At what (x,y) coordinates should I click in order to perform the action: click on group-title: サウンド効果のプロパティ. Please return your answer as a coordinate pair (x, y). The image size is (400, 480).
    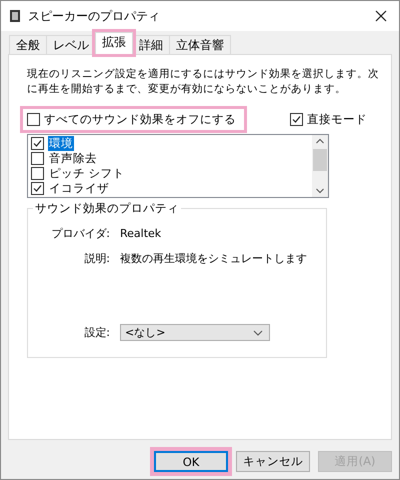
    Looking at the image, I should click on (107, 208).